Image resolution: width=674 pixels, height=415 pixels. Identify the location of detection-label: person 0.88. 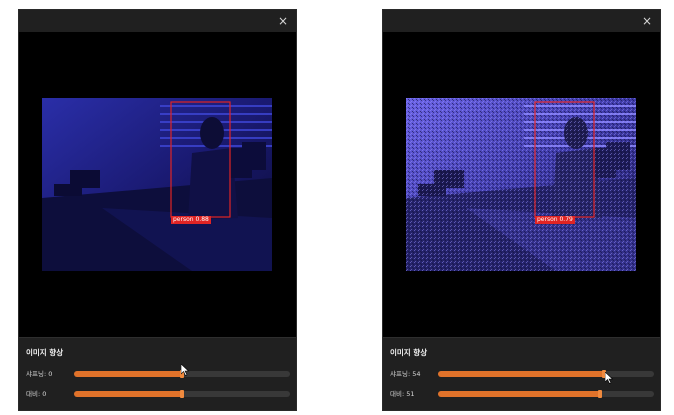
(191, 220).